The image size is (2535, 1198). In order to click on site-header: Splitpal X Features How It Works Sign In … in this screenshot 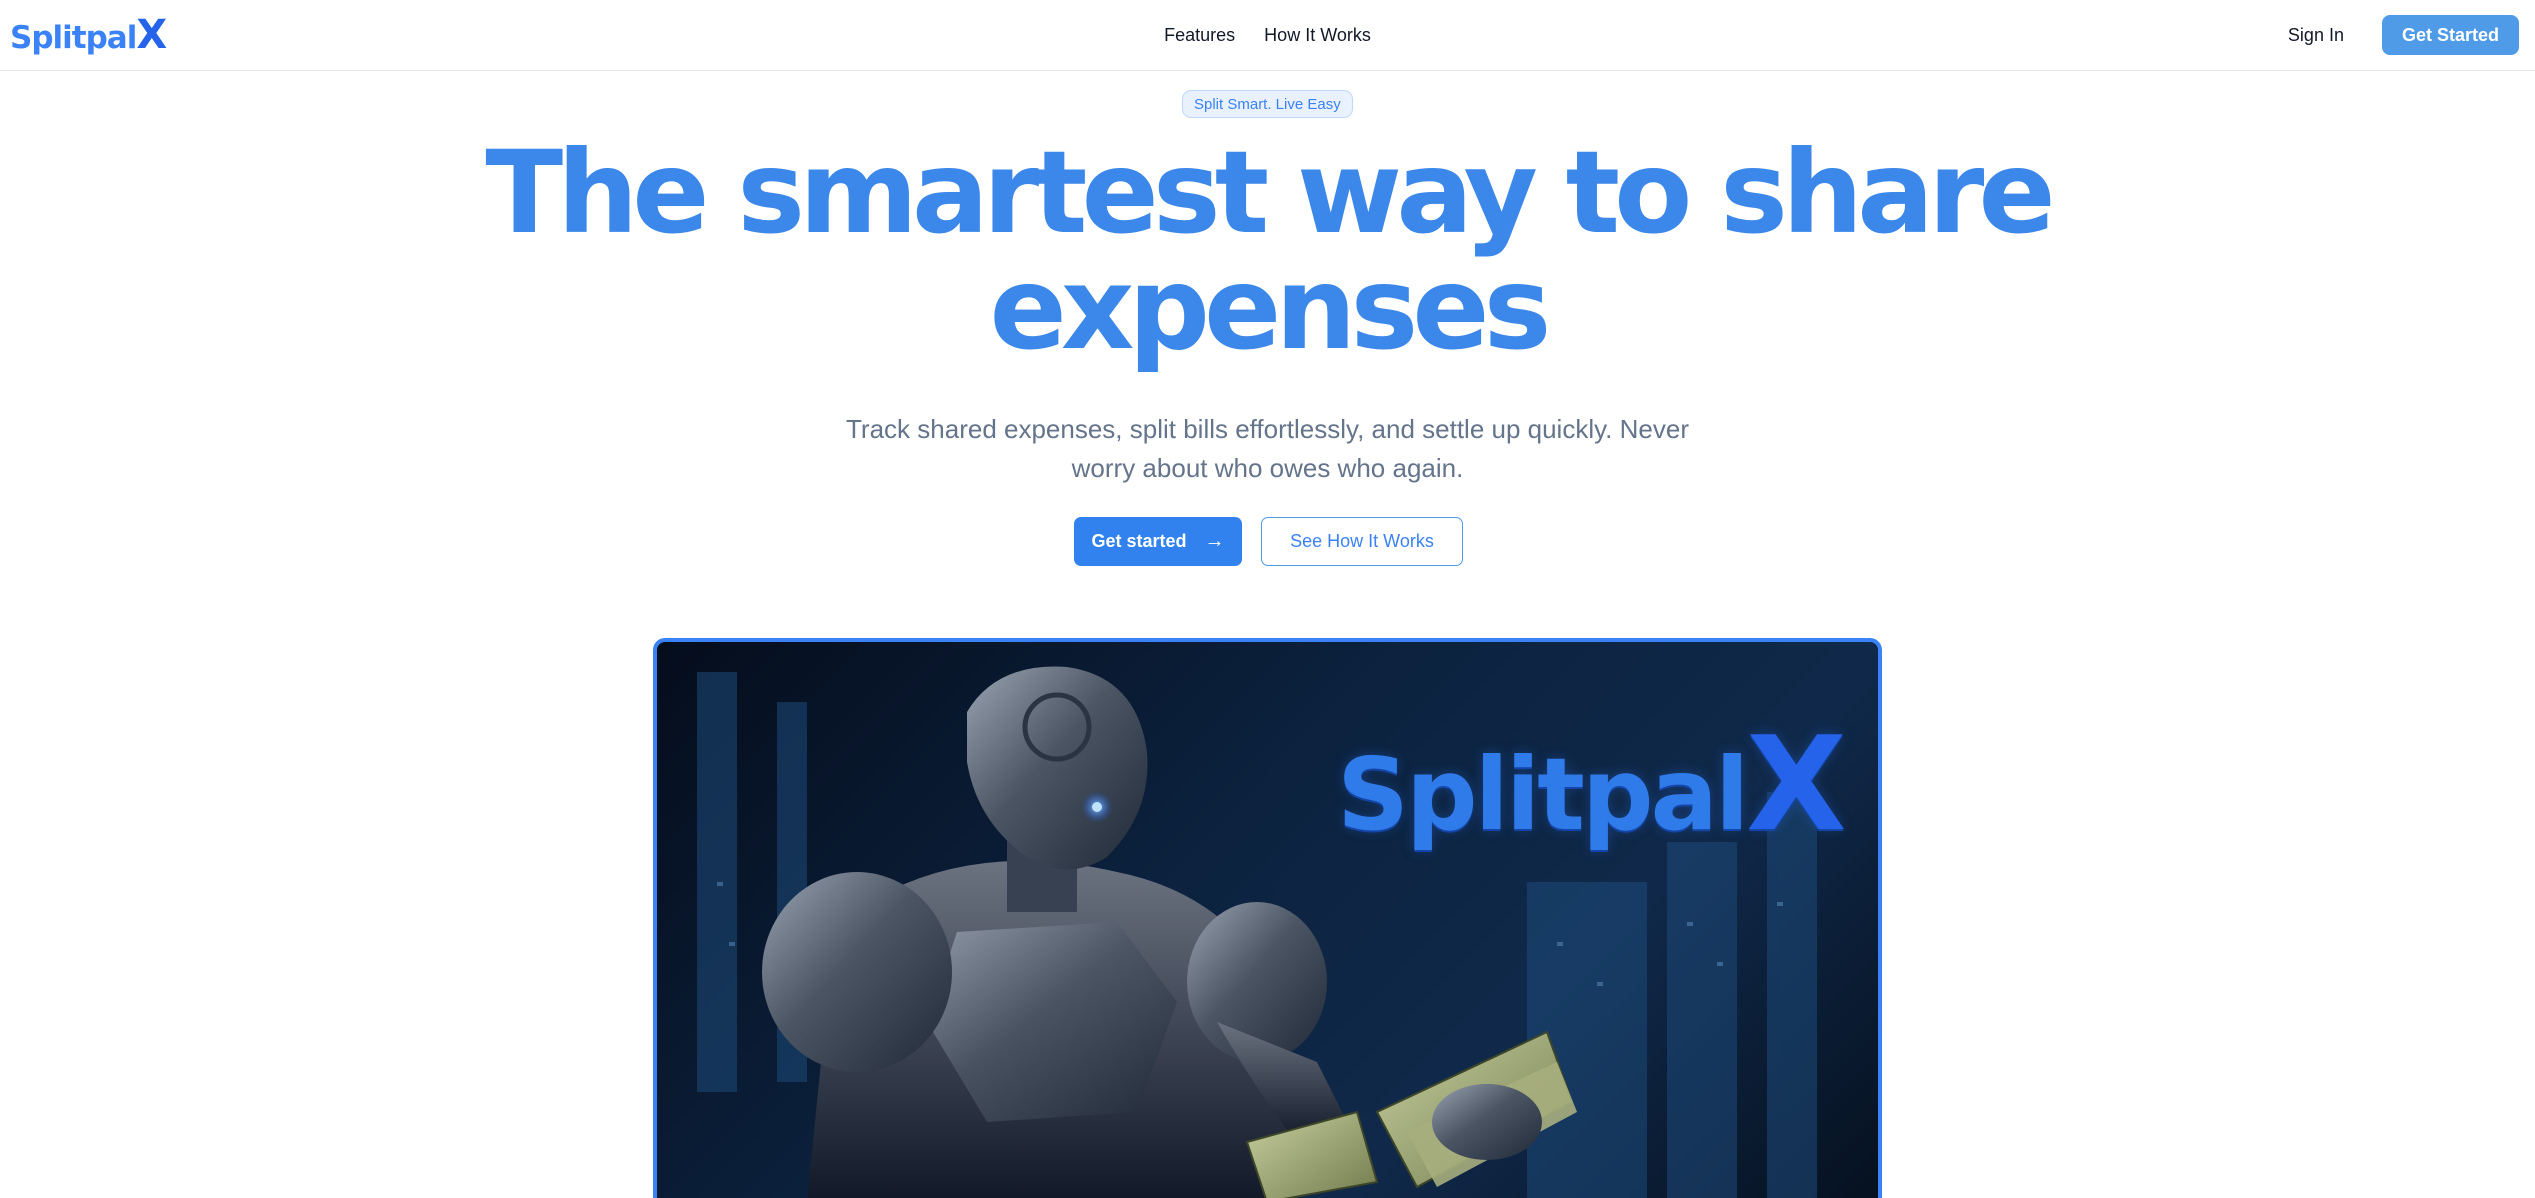, I will do `click(1267, 35)`.